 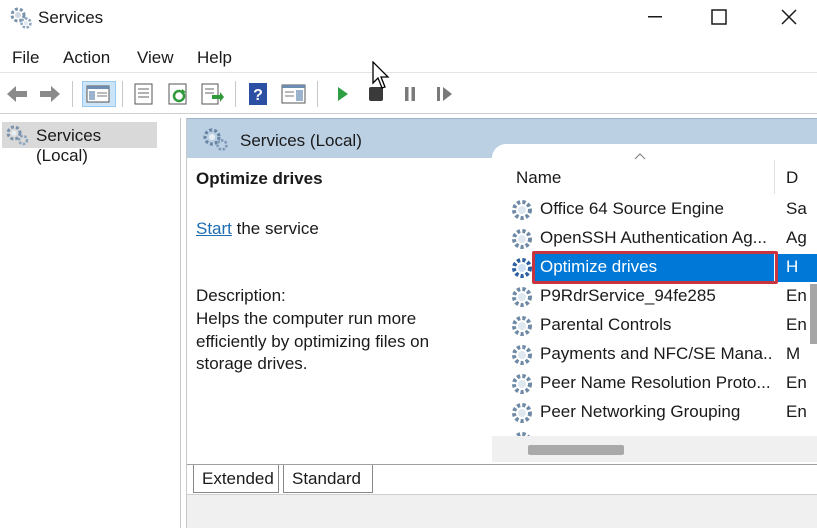 I want to click on properties-button, so click(x=144, y=94).